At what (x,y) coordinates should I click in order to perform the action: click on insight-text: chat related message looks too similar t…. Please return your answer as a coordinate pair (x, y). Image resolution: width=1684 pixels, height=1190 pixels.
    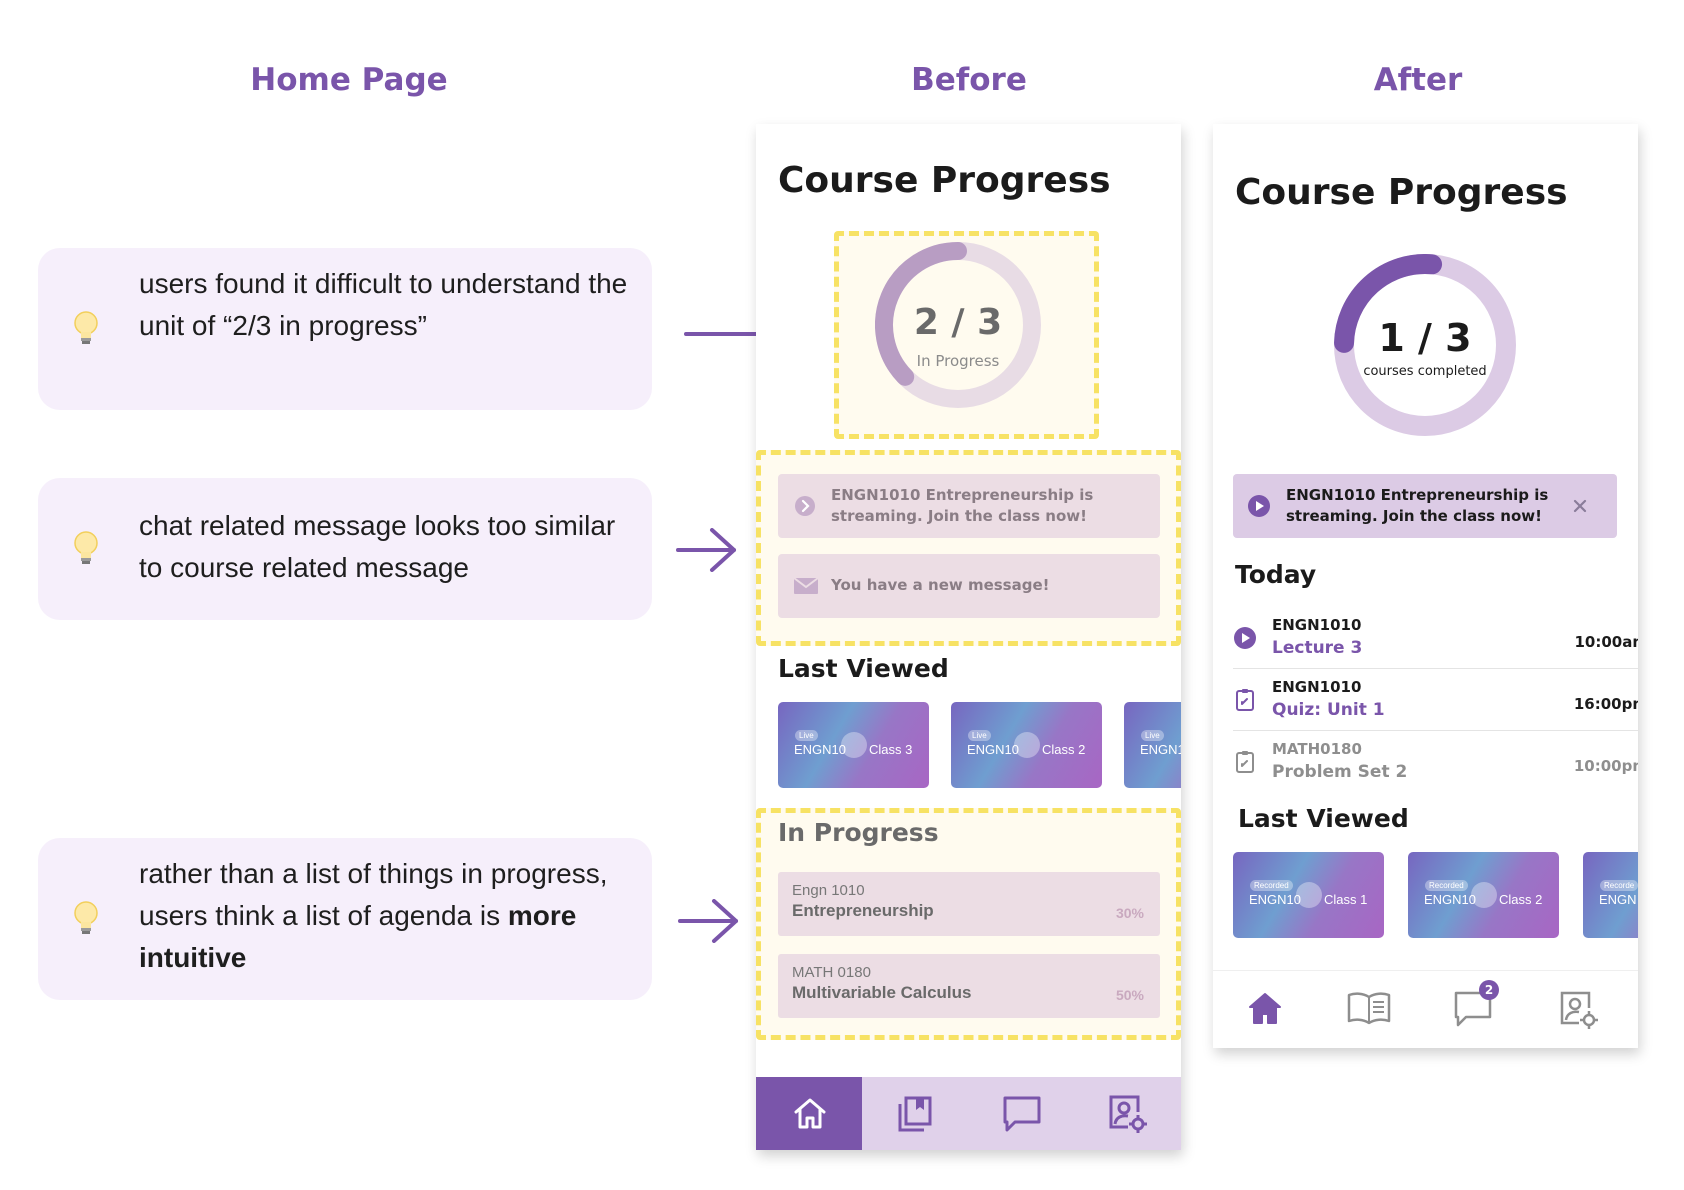
    Looking at the image, I should click on (377, 546).